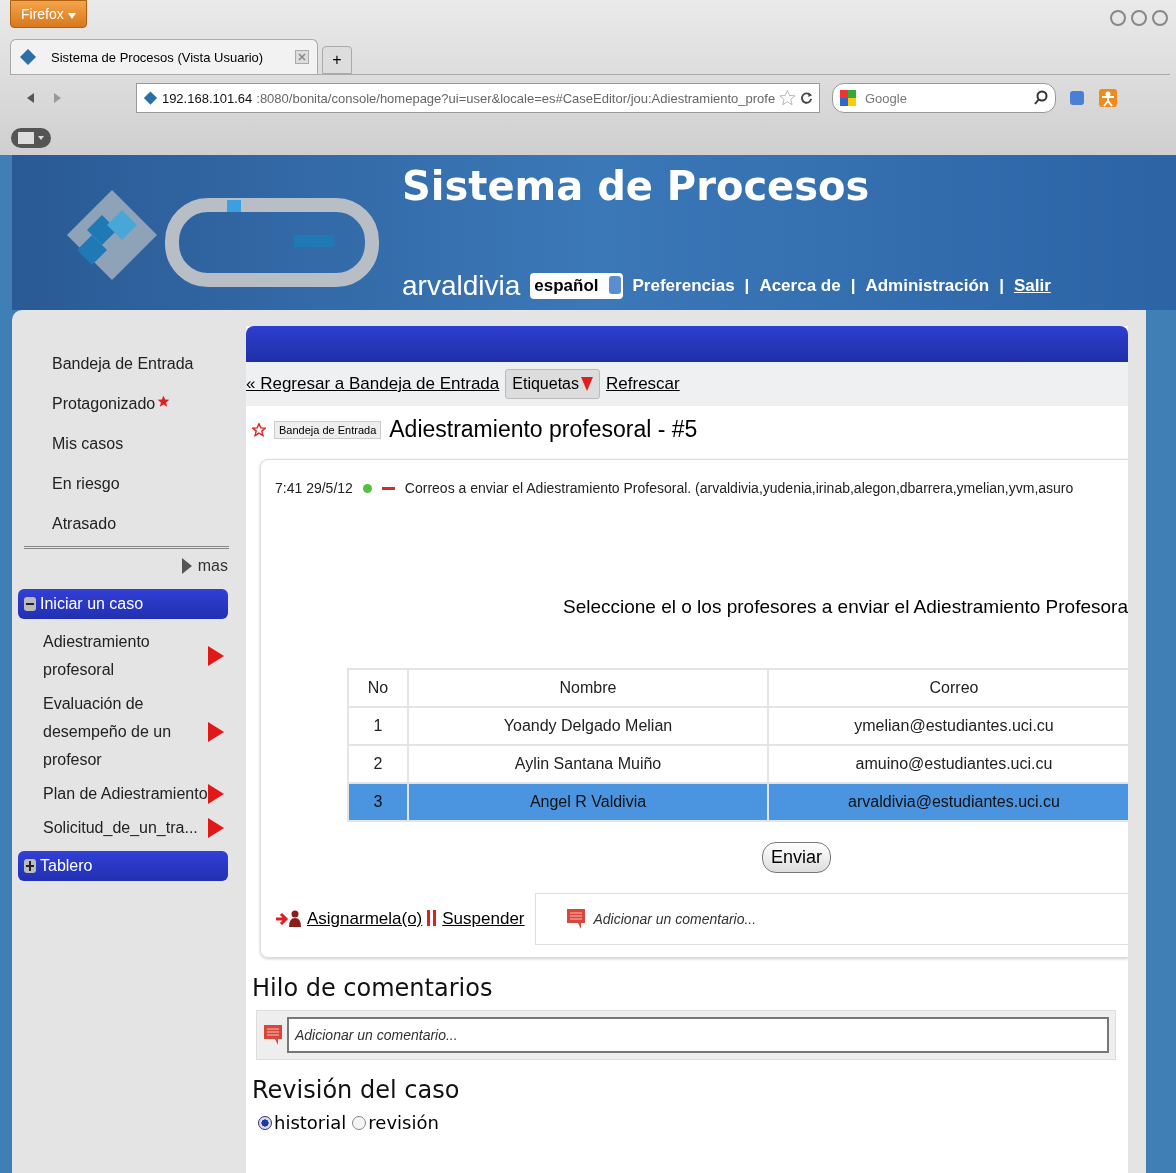  What do you see at coordinates (1032, 286) in the screenshot?
I see `header-link: Salir` at bounding box center [1032, 286].